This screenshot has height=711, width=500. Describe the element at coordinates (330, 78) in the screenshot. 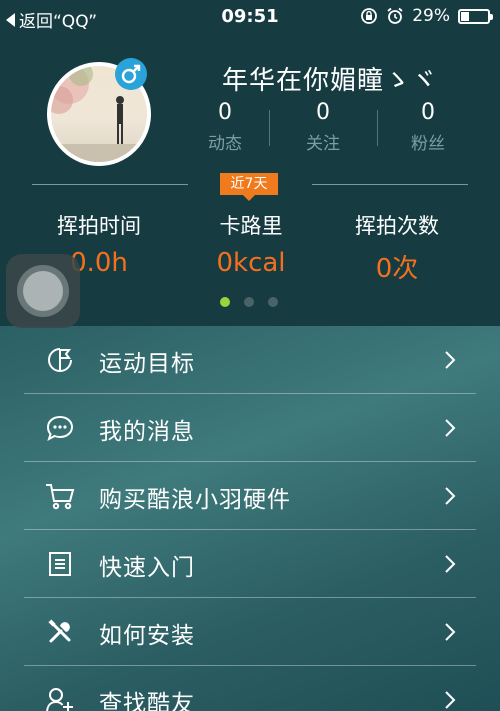

I see `username: 年华在你媚瞳ゝヾ` at that location.